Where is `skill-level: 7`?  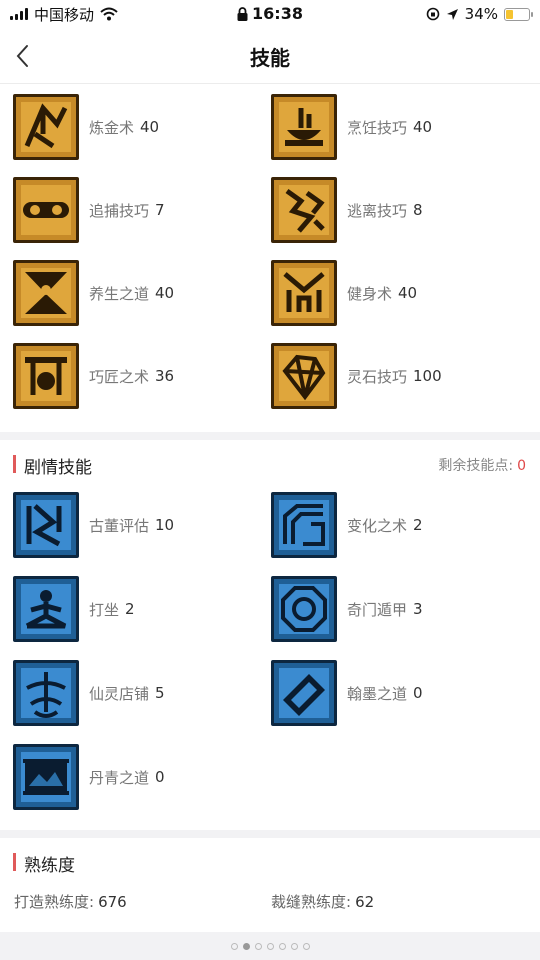 skill-level: 7 is located at coordinates (160, 210).